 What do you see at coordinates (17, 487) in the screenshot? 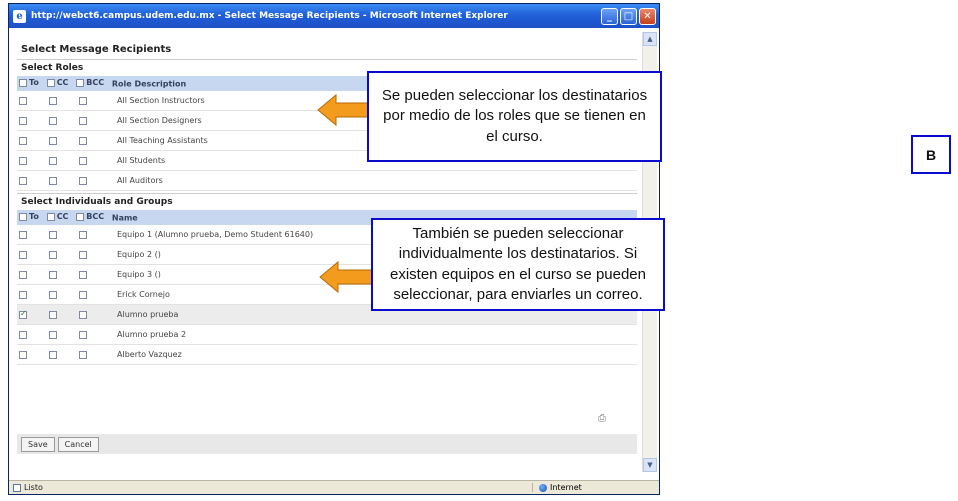
I see `page-icon` at bounding box center [17, 487].